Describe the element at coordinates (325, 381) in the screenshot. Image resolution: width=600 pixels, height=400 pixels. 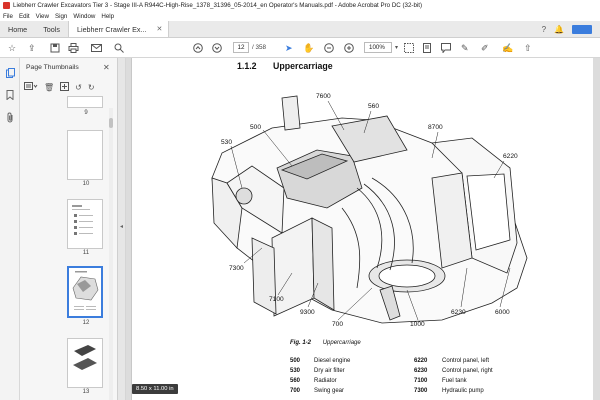
I see `legend-text: Radiator` at that location.